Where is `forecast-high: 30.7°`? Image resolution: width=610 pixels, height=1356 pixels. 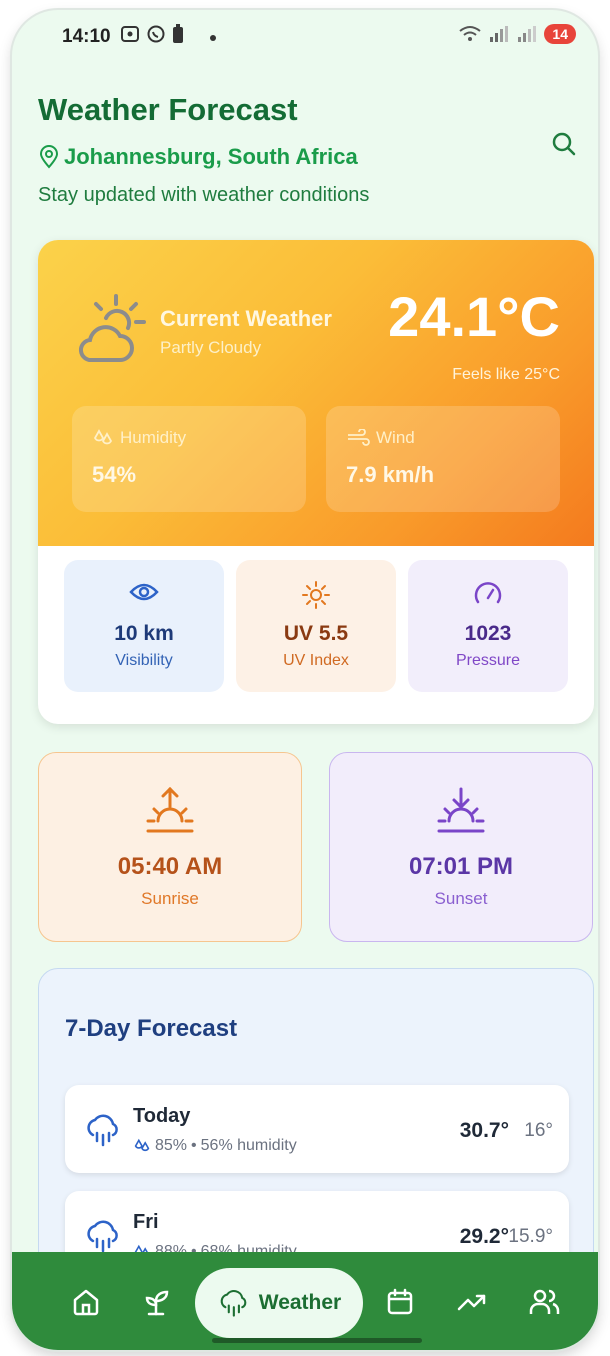
forecast-high: 30.7° is located at coordinates (484, 1130).